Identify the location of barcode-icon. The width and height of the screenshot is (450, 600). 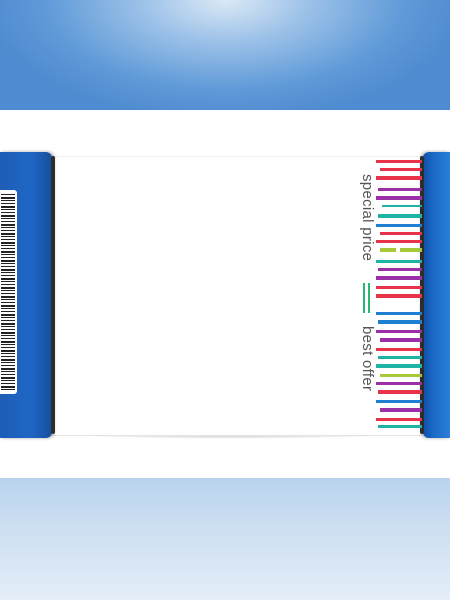
(8, 292).